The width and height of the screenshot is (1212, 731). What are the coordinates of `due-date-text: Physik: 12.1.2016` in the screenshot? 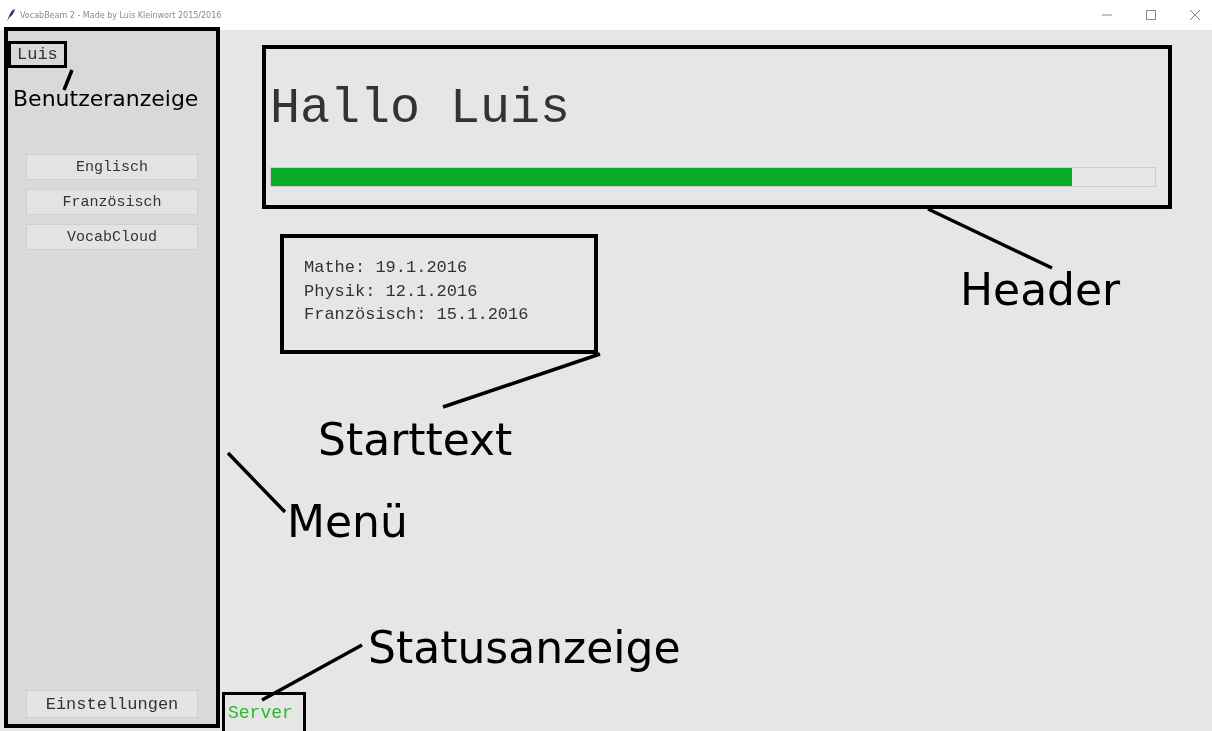 It's located at (391, 291).